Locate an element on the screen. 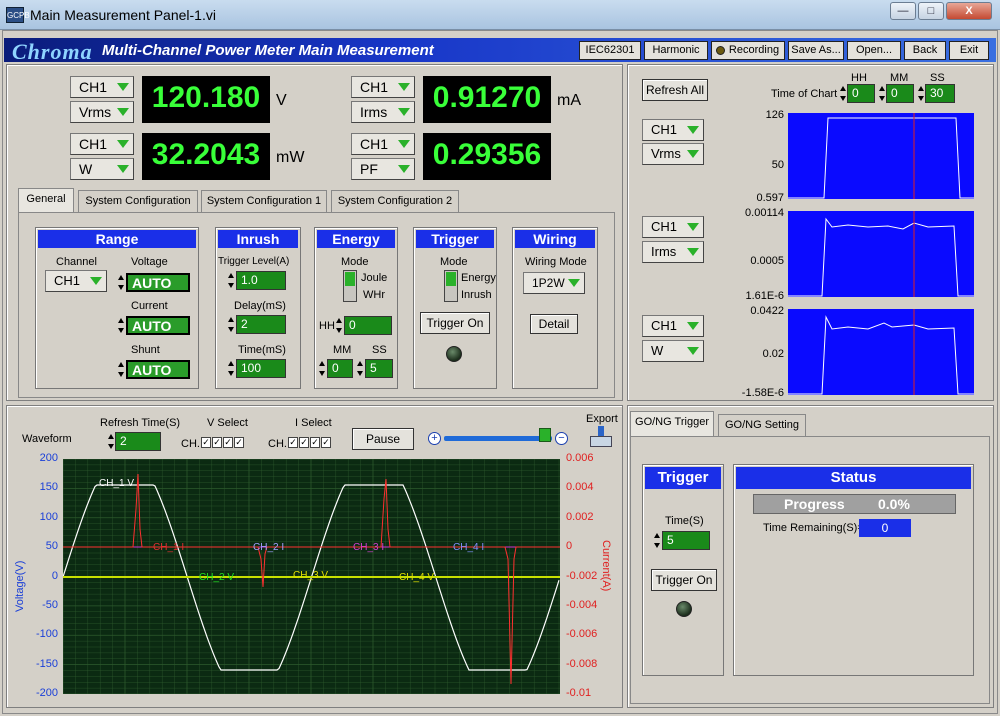  iec62301-button: IEC62301 is located at coordinates (610, 50).